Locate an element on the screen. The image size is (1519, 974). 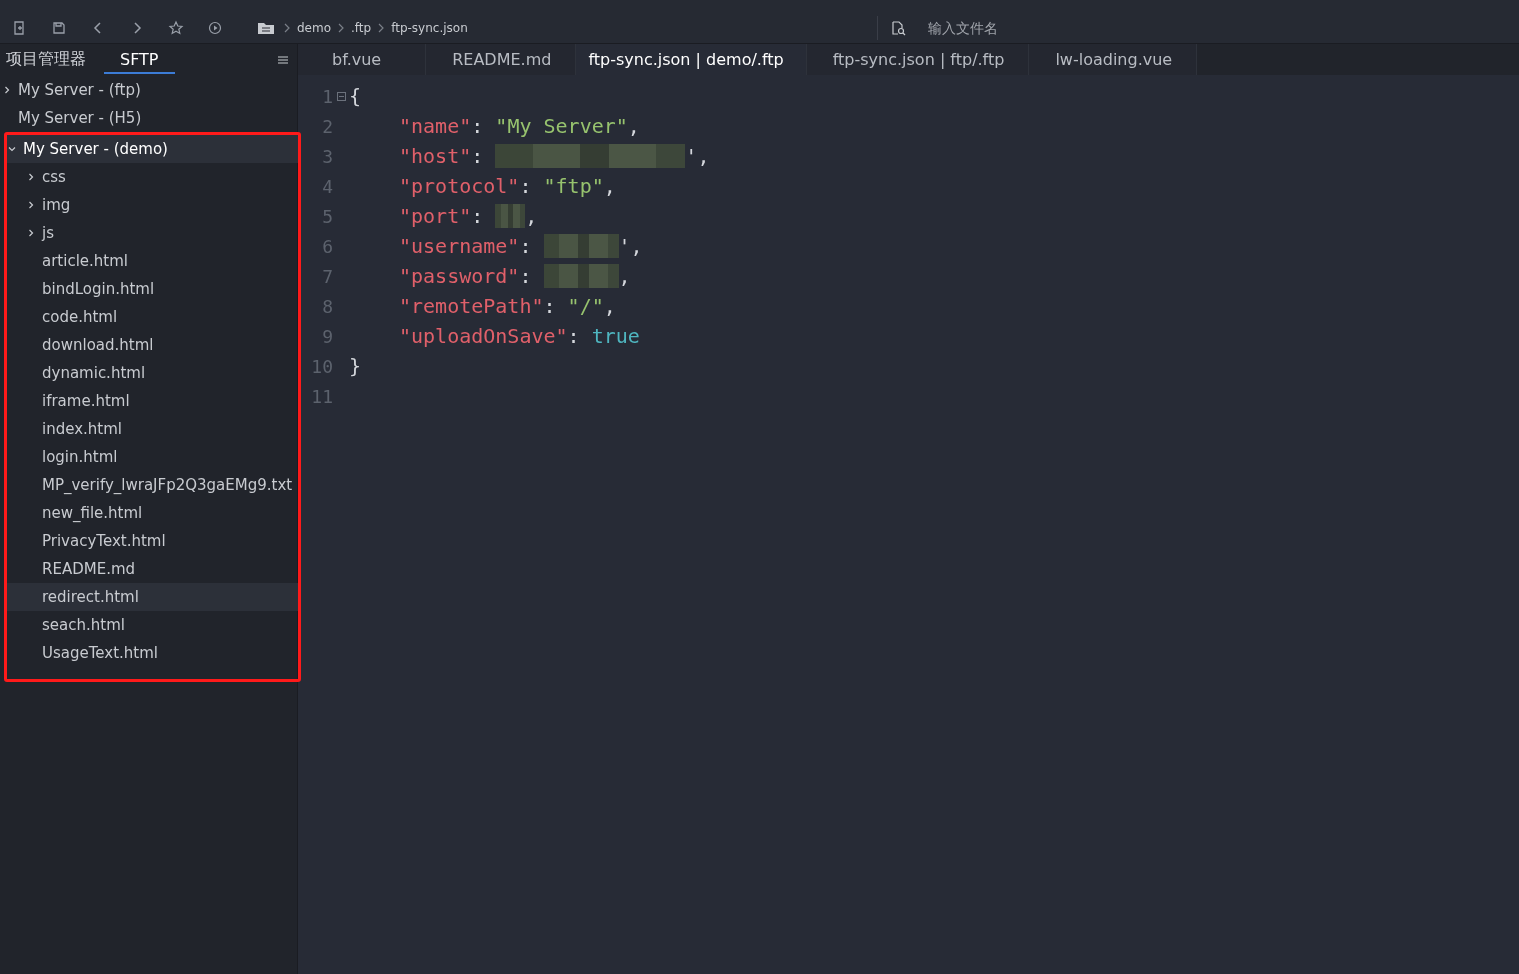
tree-item: index.html is located at coordinates (152, 429).